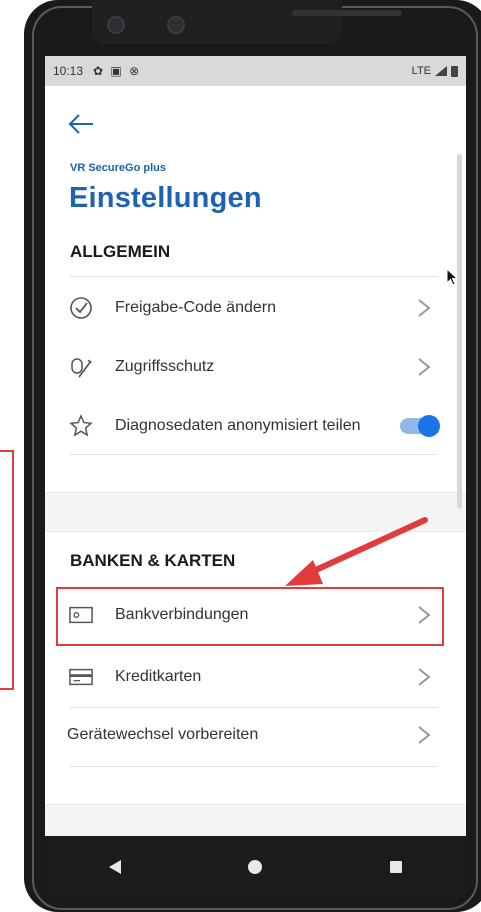 The image size is (481, 912). I want to click on section-separator, so click(255, 820).